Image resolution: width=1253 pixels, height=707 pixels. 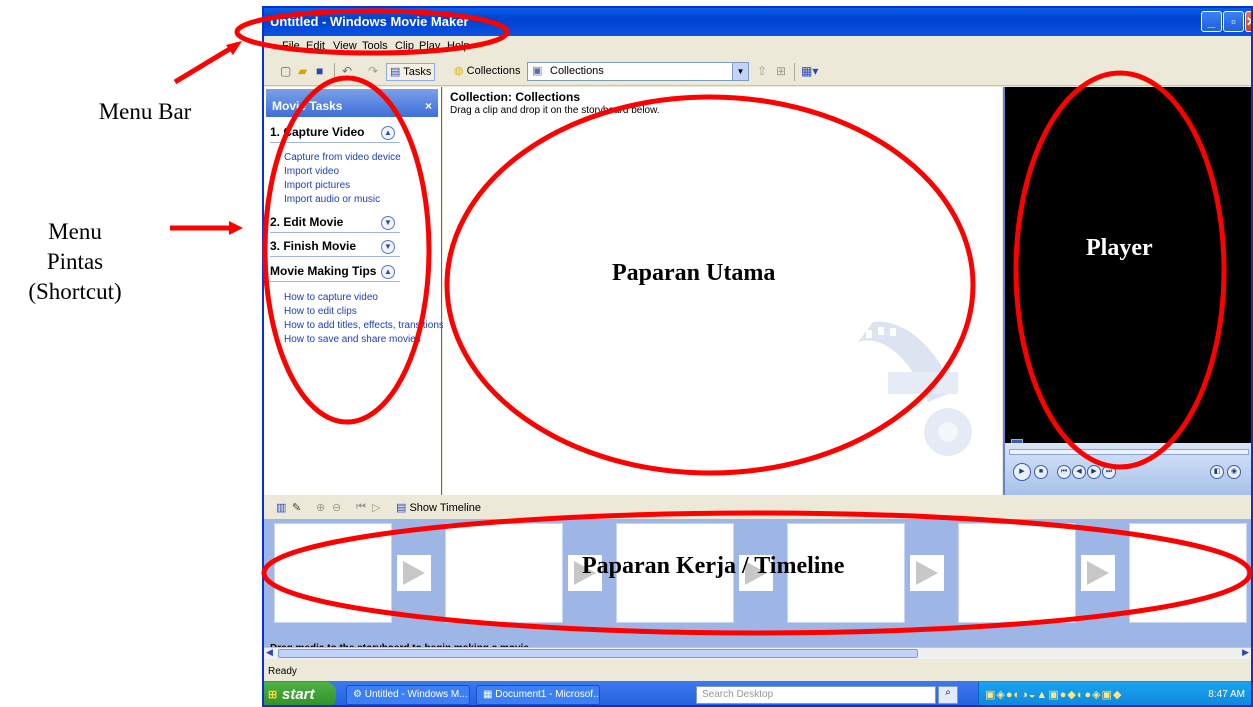 What do you see at coordinates (317, 185) in the screenshot?
I see `link-import-pictures: Import pictures` at bounding box center [317, 185].